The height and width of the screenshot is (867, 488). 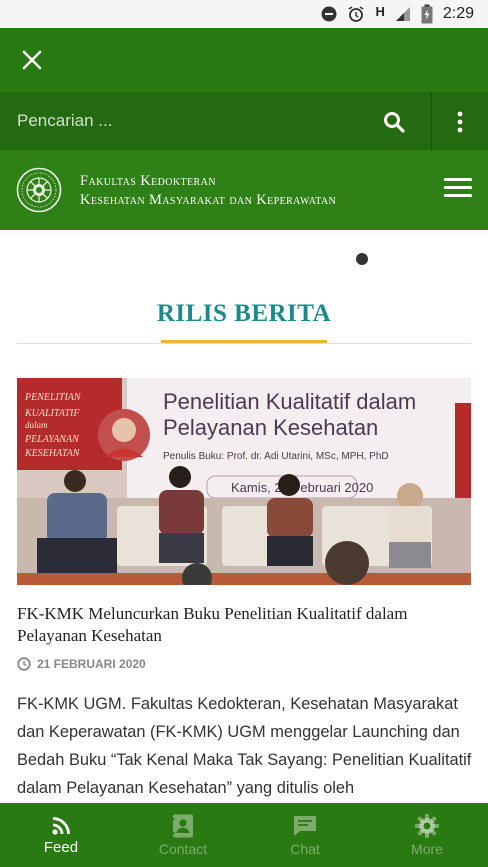 What do you see at coordinates (305, 849) in the screenshot?
I see `nav-label-chat: Chat` at bounding box center [305, 849].